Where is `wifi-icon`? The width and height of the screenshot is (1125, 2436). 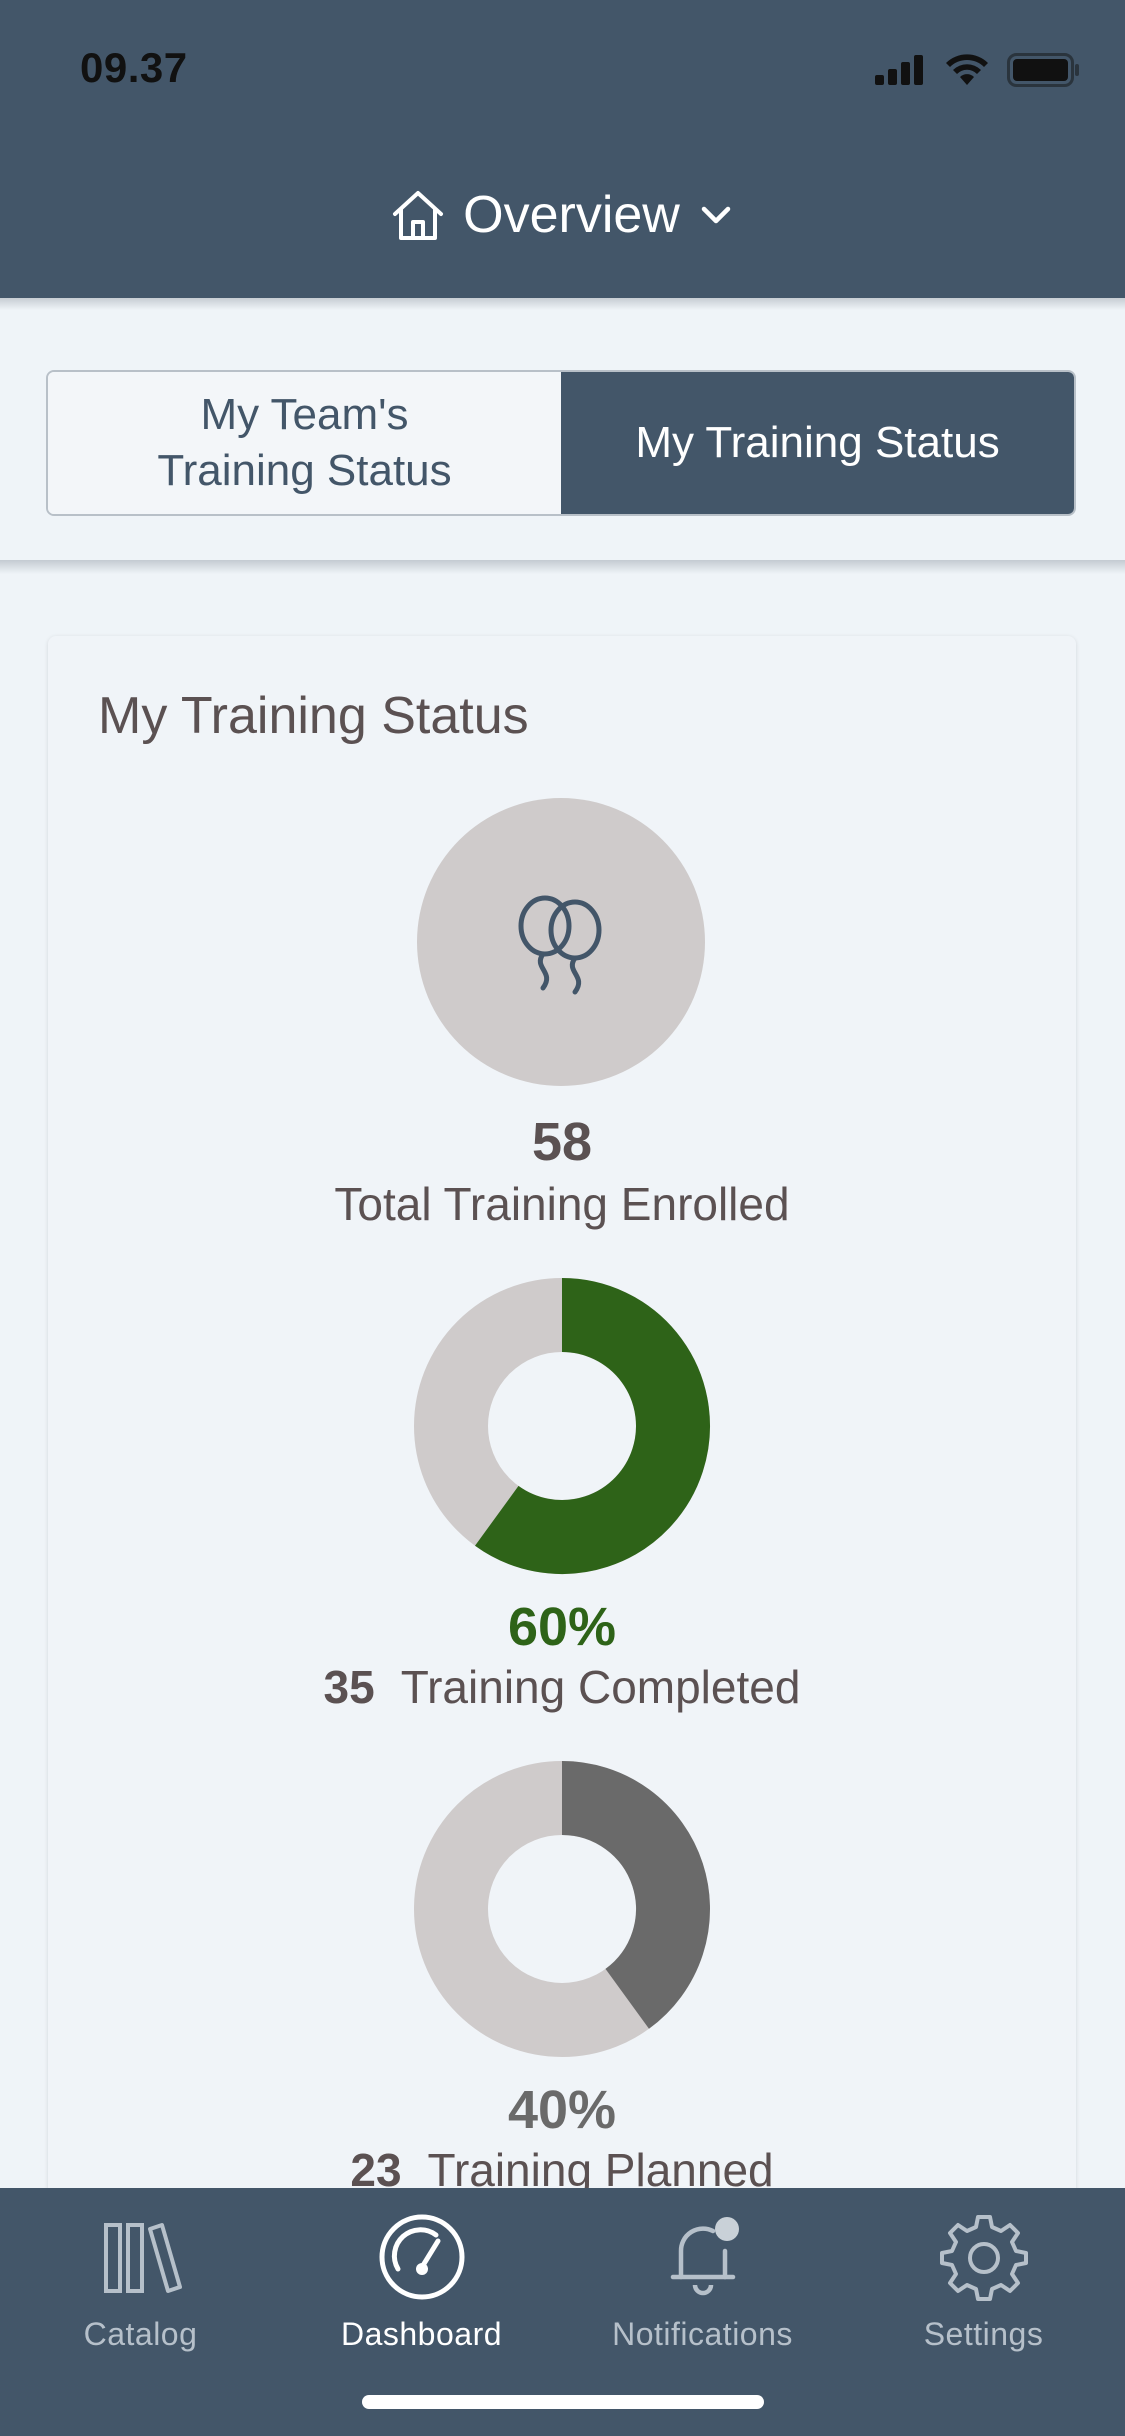 wifi-icon is located at coordinates (967, 69).